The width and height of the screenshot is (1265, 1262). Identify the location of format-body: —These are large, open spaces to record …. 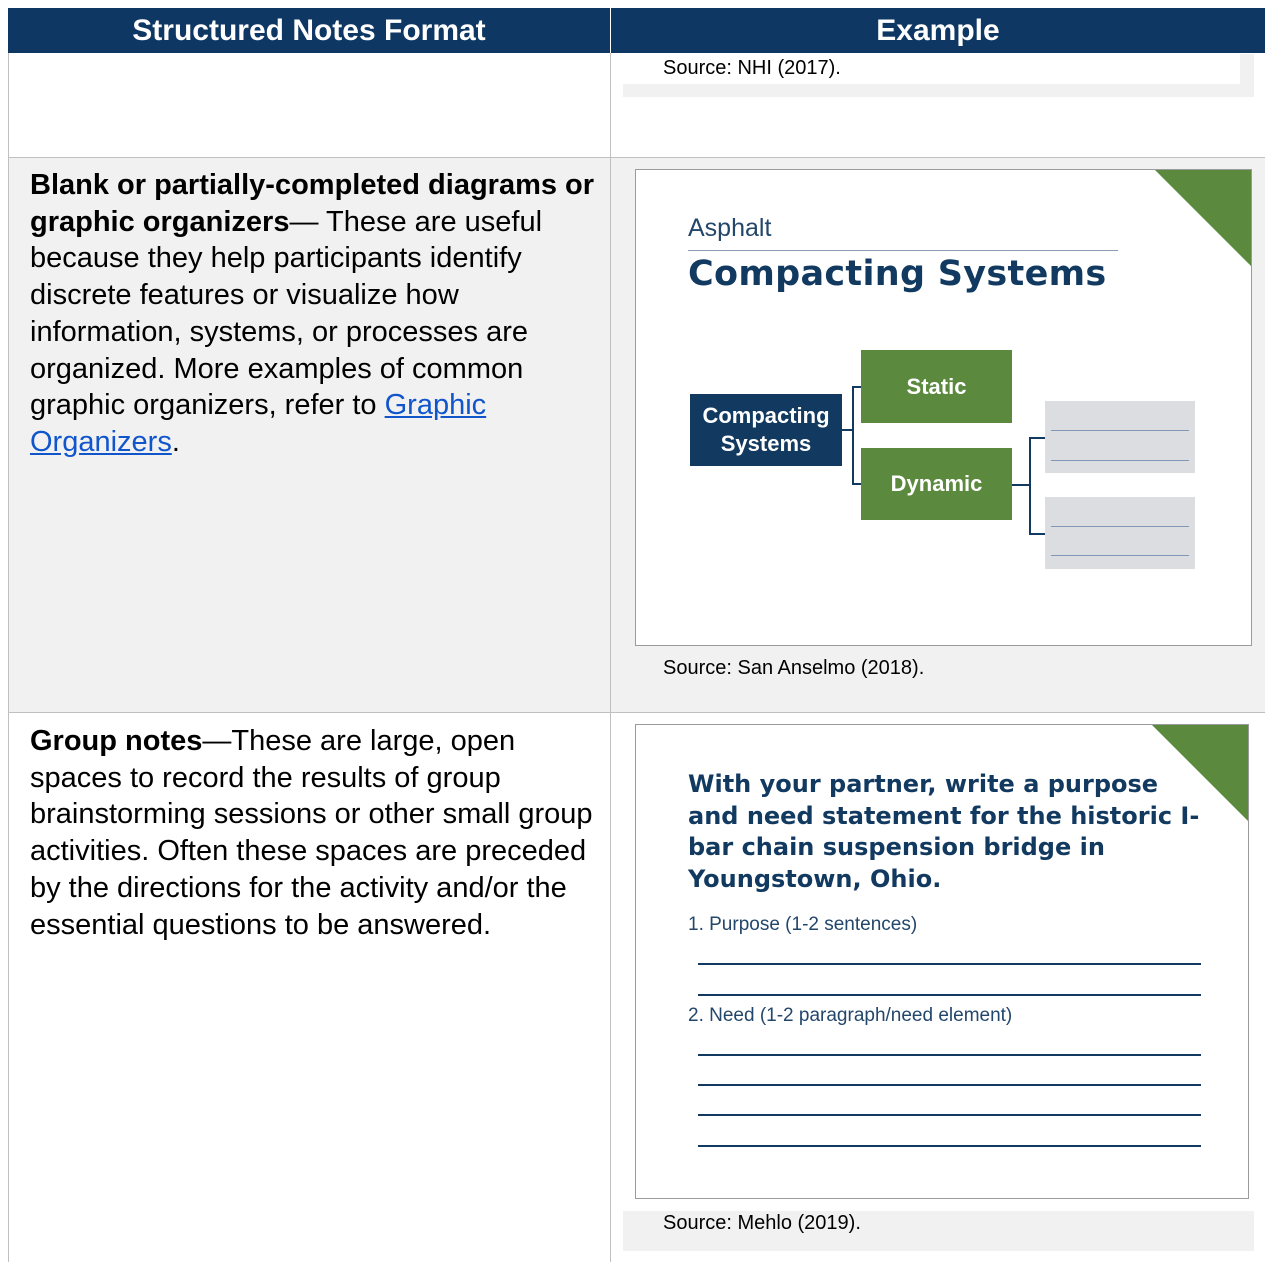
(311, 833).